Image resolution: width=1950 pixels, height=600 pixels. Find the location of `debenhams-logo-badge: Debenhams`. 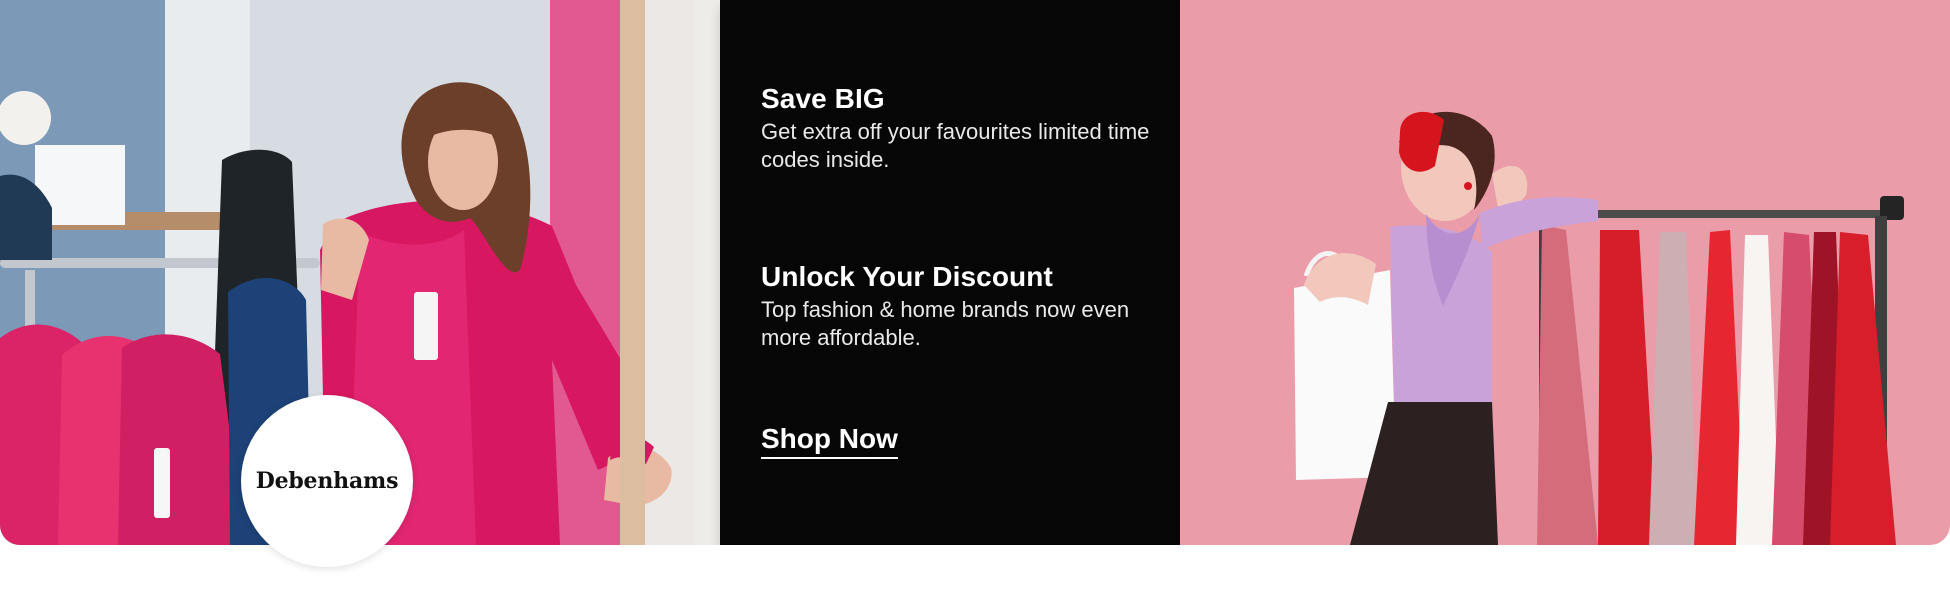

debenhams-logo-badge: Debenhams is located at coordinates (327, 481).